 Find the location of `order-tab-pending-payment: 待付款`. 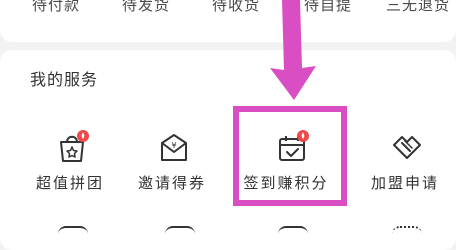

order-tab-pending-payment: 待付款 is located at coordinates (56, 7).